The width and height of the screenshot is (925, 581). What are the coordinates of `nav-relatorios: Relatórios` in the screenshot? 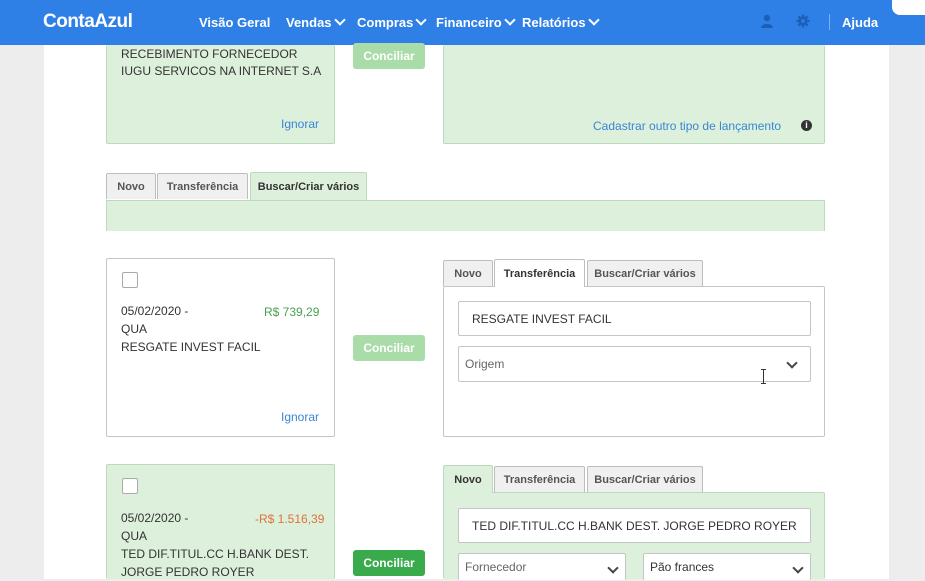 It's located at (561, 22).